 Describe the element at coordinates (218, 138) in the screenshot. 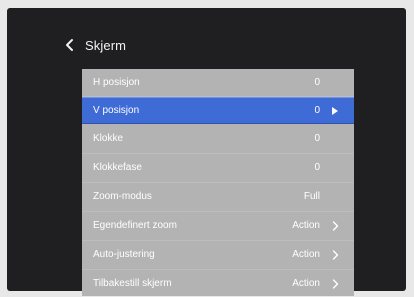

I see `menu-item-clock: Klokke 0` at that location.